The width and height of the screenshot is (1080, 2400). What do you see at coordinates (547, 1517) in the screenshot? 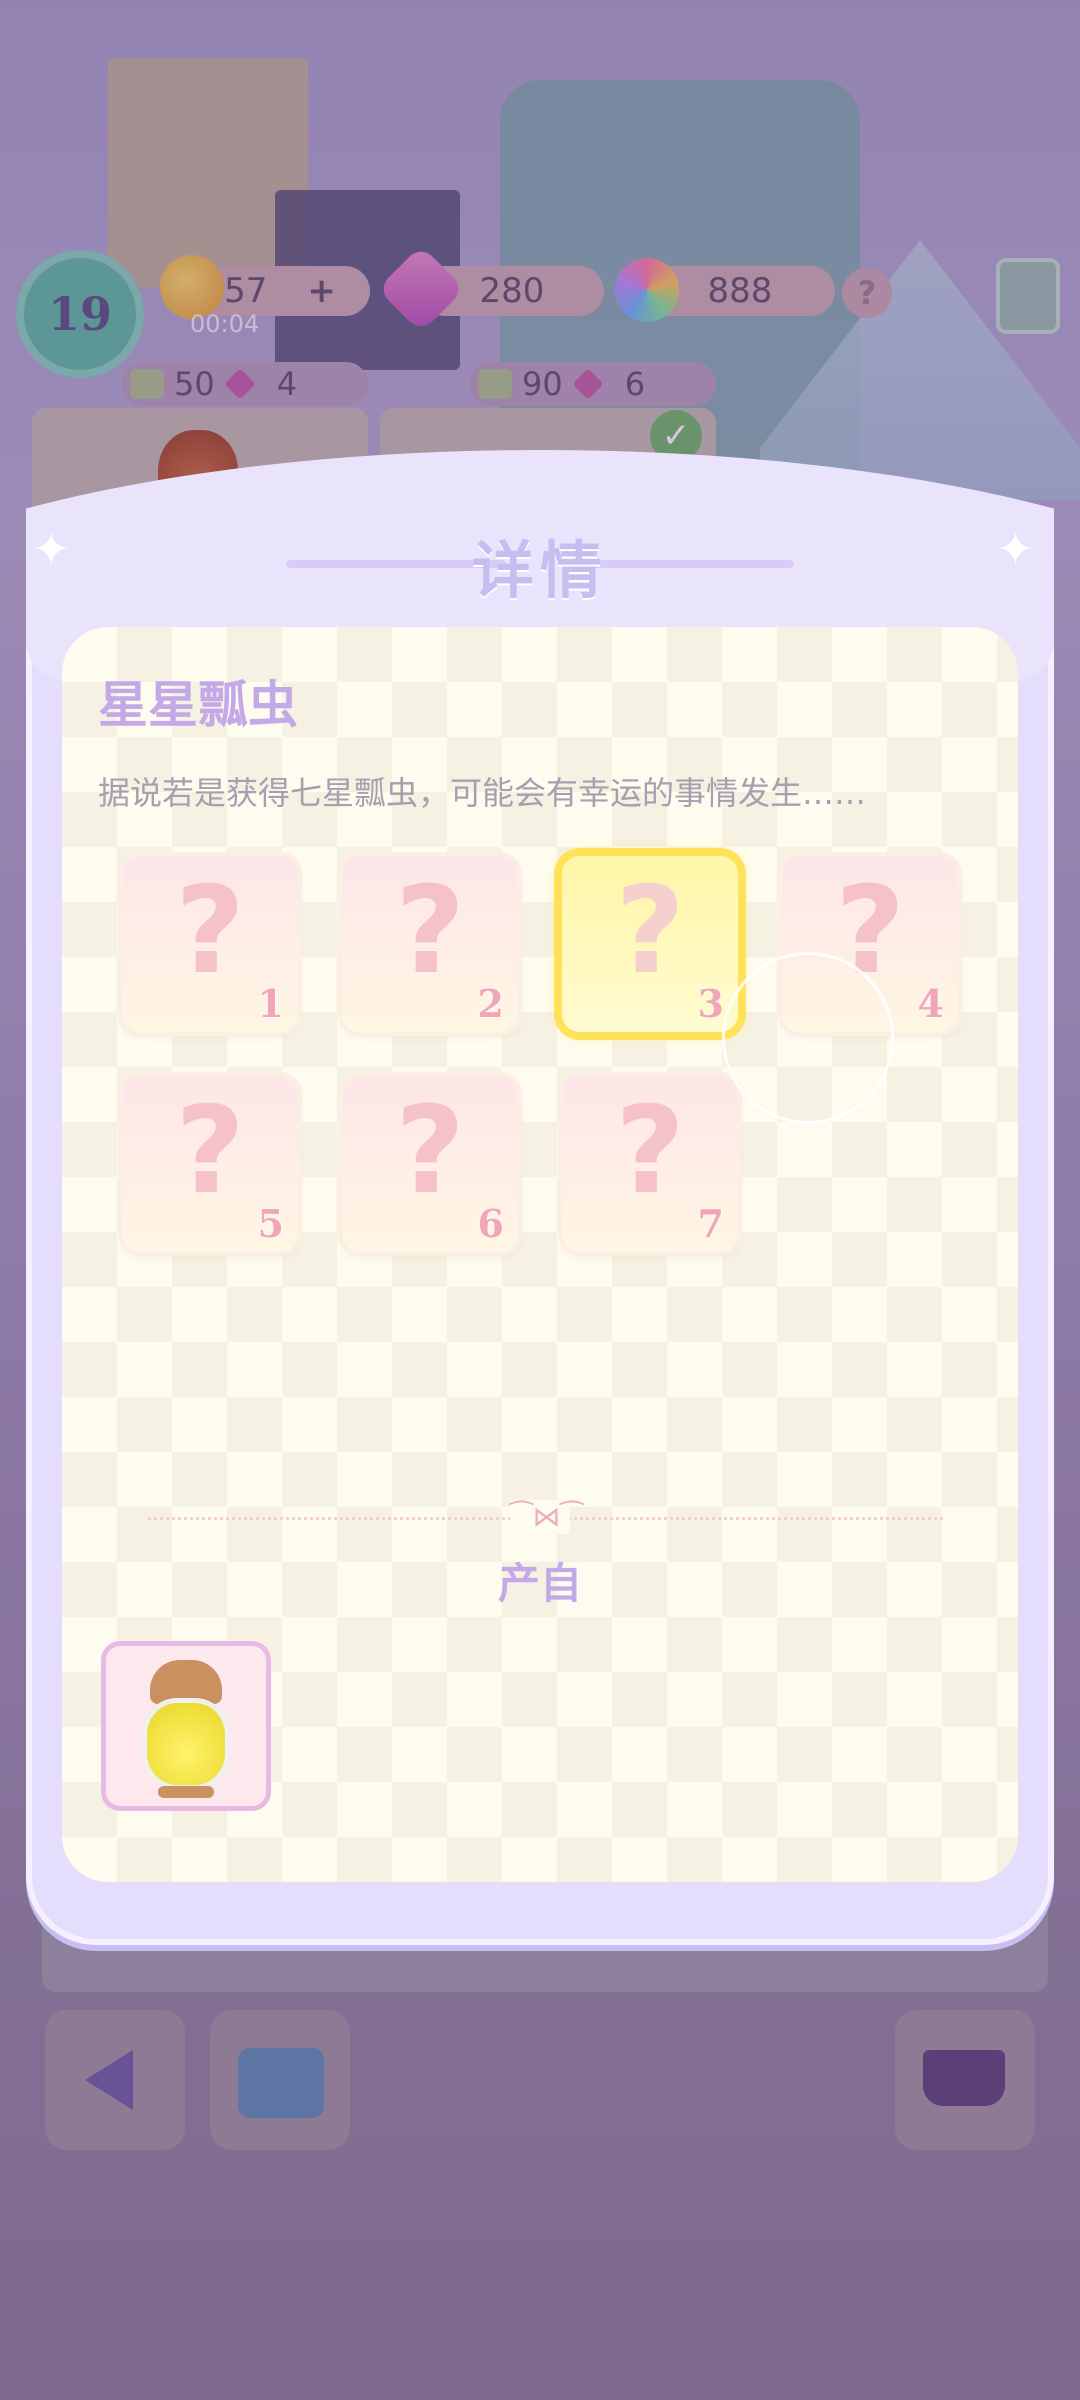
I see `bow-icon: ⁀⋈⁀` at bounding box center [547, 1517].